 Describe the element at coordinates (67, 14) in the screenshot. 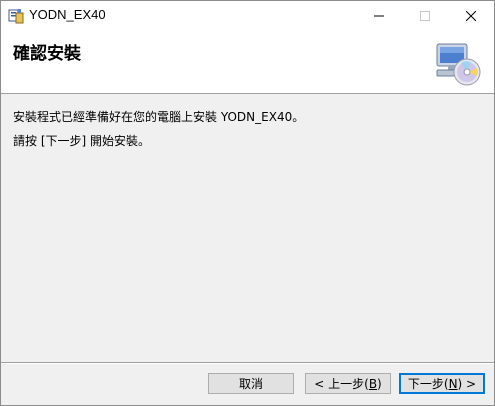

I see `window-title: YODN_EX40` at that location.